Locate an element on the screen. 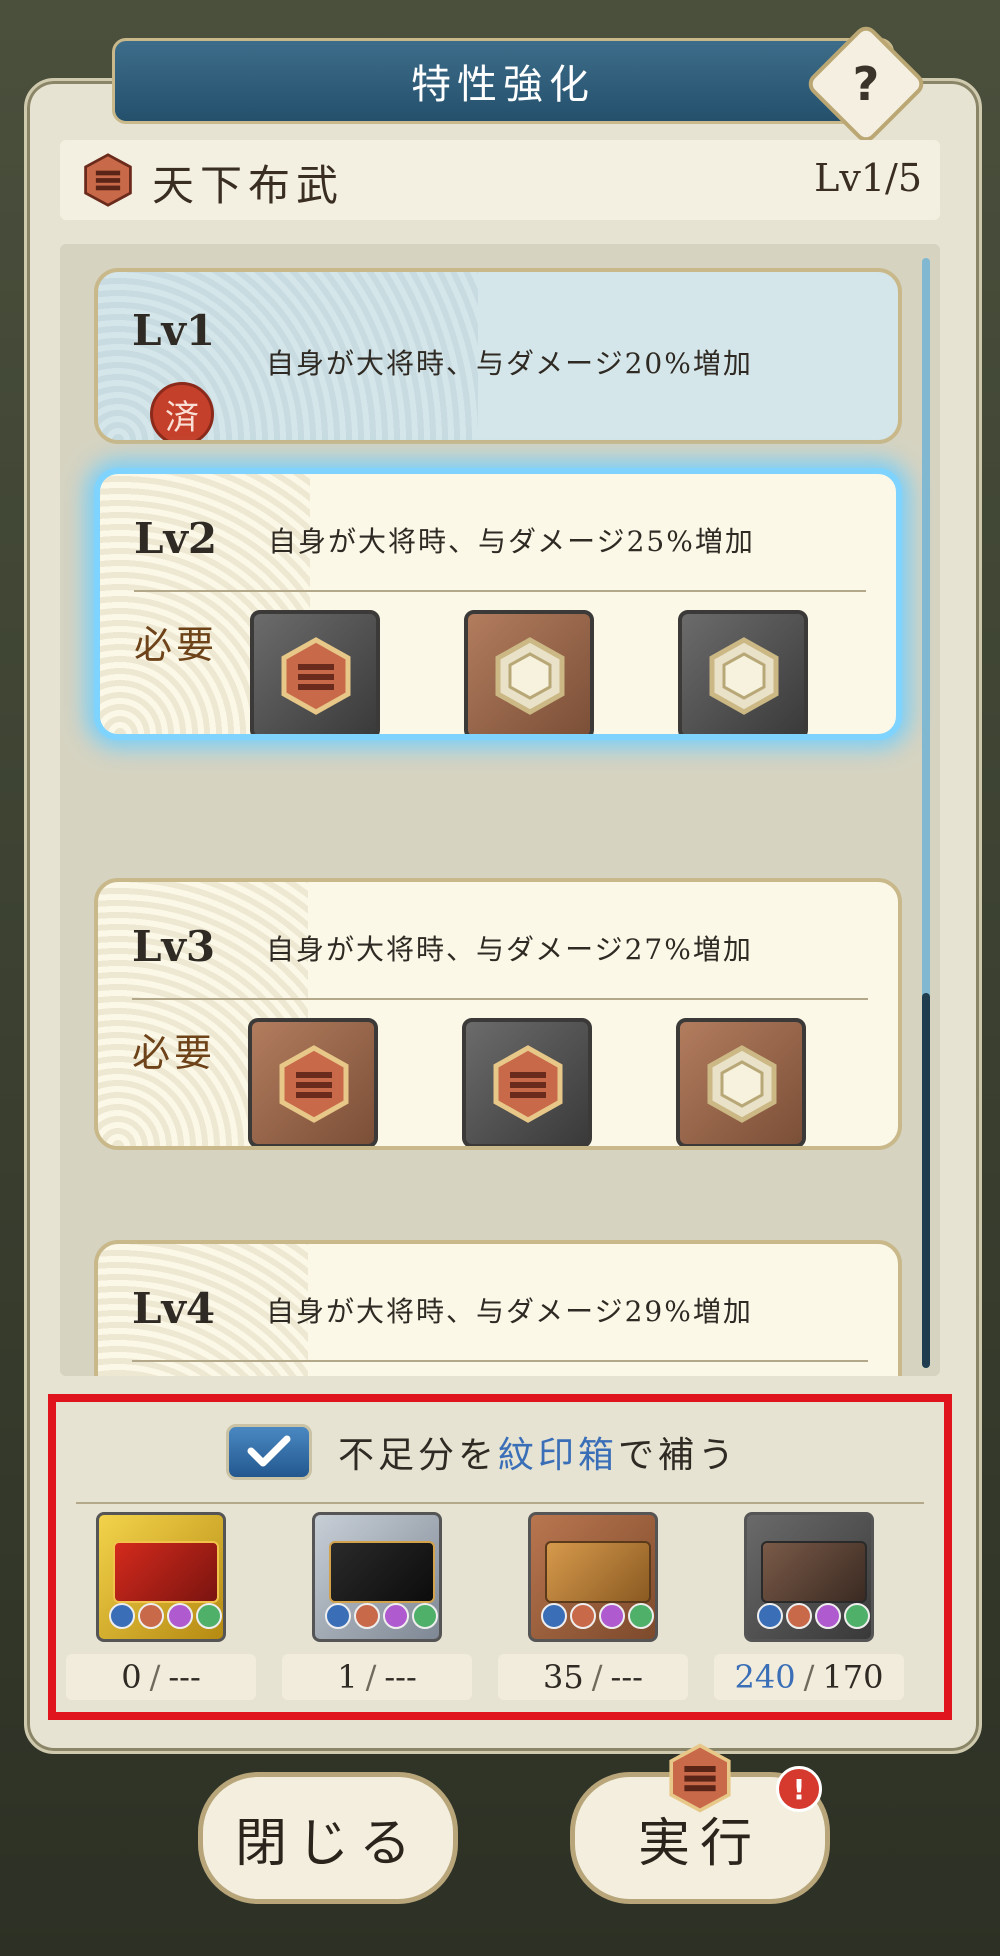 The width and height of the screenshot is (1000, 1956). panel-title: 特性強化 is located at coordinates (503, 81).